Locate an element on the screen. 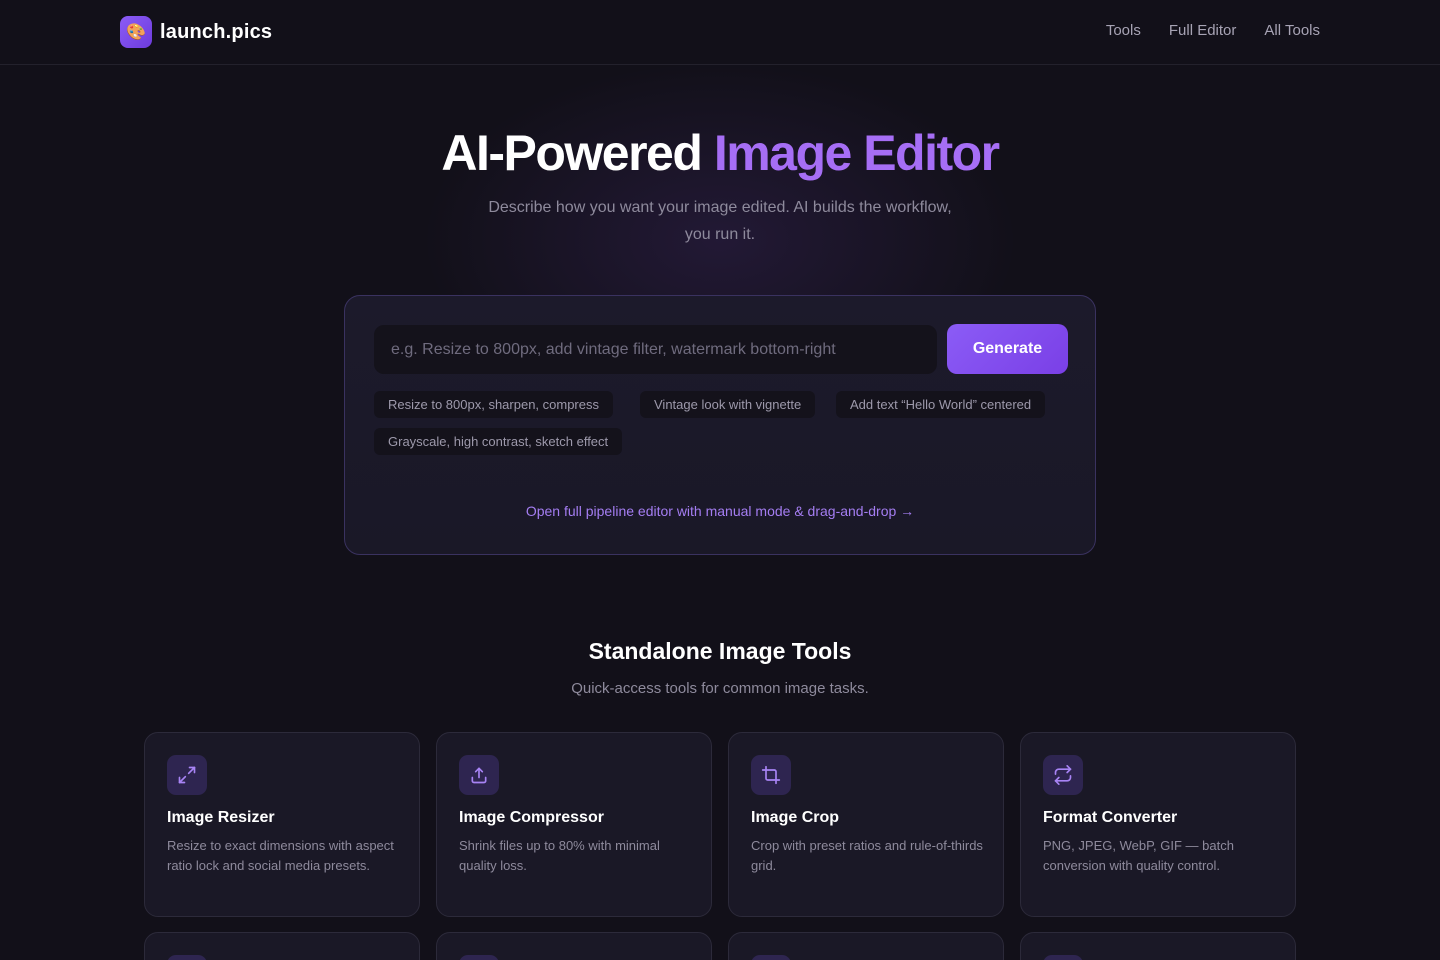 Image resolution: width=1440 pixels, height=960 pixels. tools-section-title: Standalone Image Tools is located at coordinates (720, 651).